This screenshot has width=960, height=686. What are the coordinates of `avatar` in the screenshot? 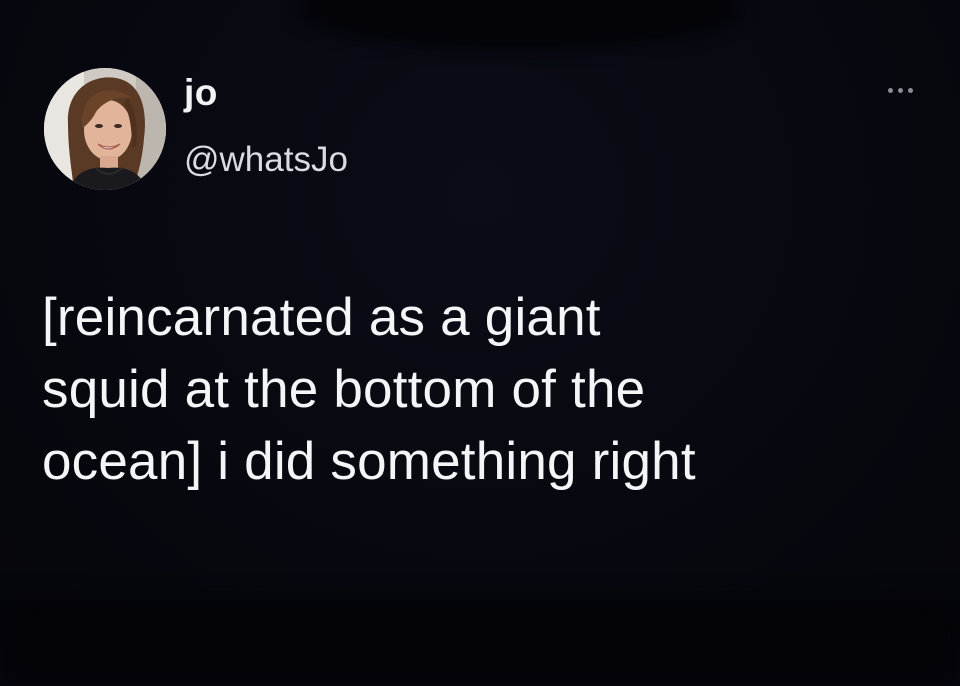 It's located at (105, 129).